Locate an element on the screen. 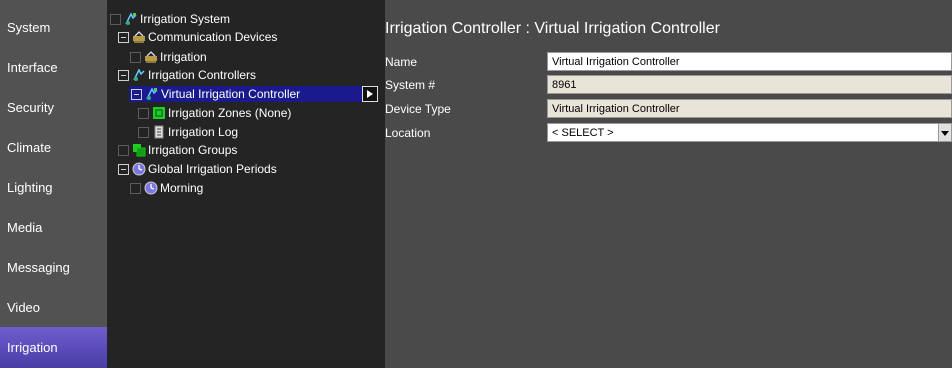 The height and width of the screenshot is (368, 952). tree-node-virtual-irrigation-controller: Virtual Irrigation Controller is located at coordinates (245, 94).